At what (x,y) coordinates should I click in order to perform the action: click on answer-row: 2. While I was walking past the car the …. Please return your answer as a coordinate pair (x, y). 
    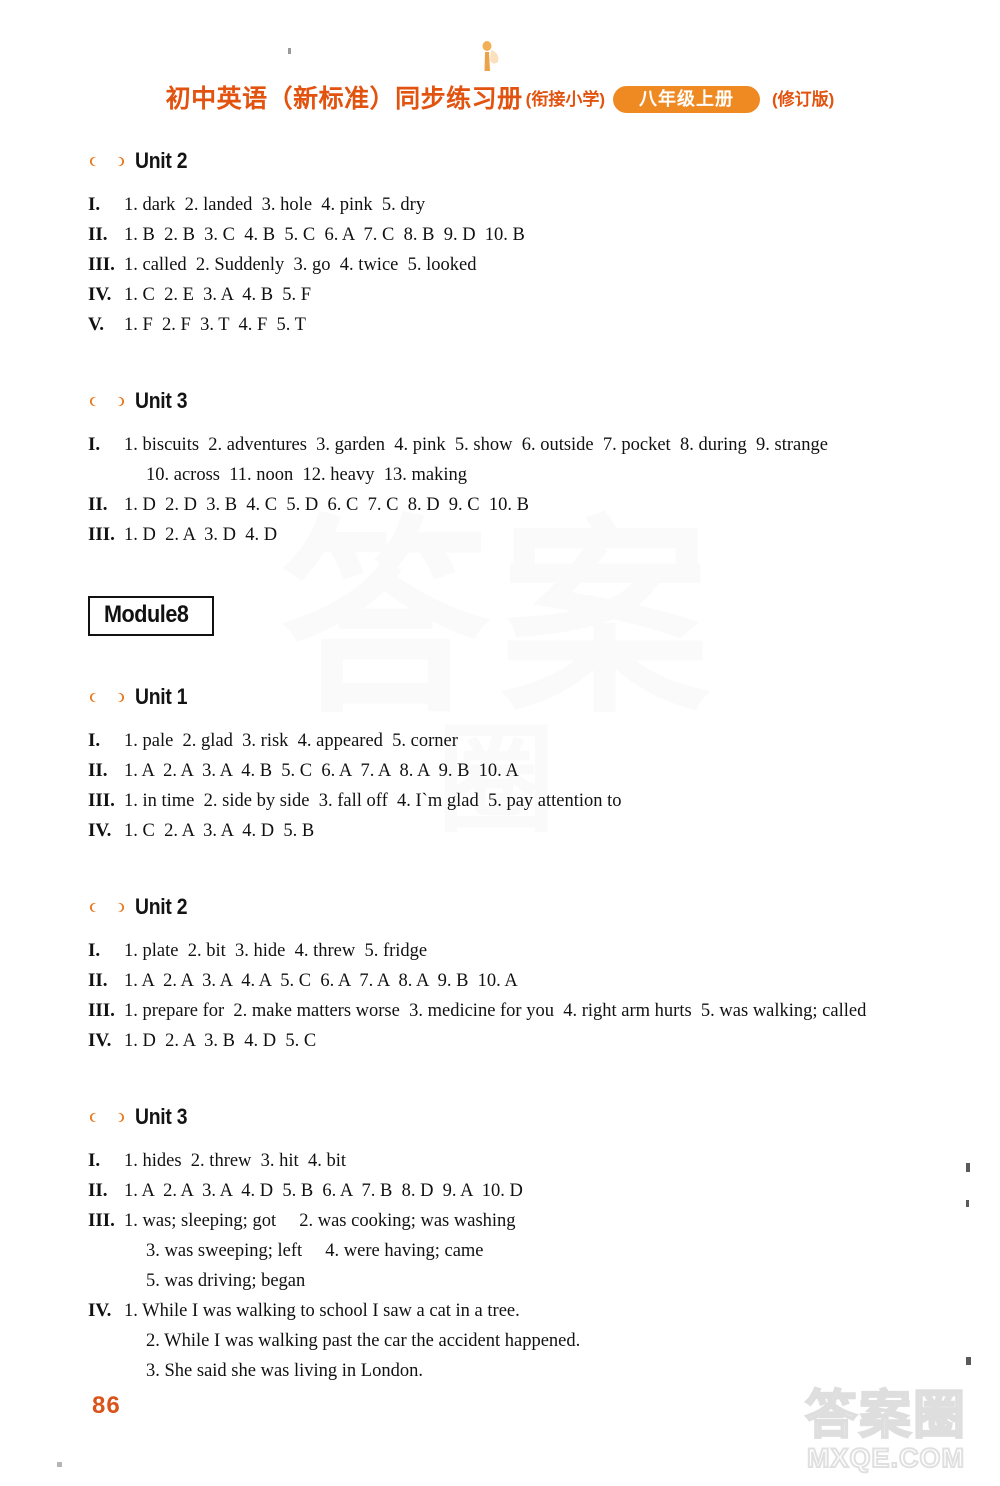
    Looking at the image, I should click on (544, 1341).